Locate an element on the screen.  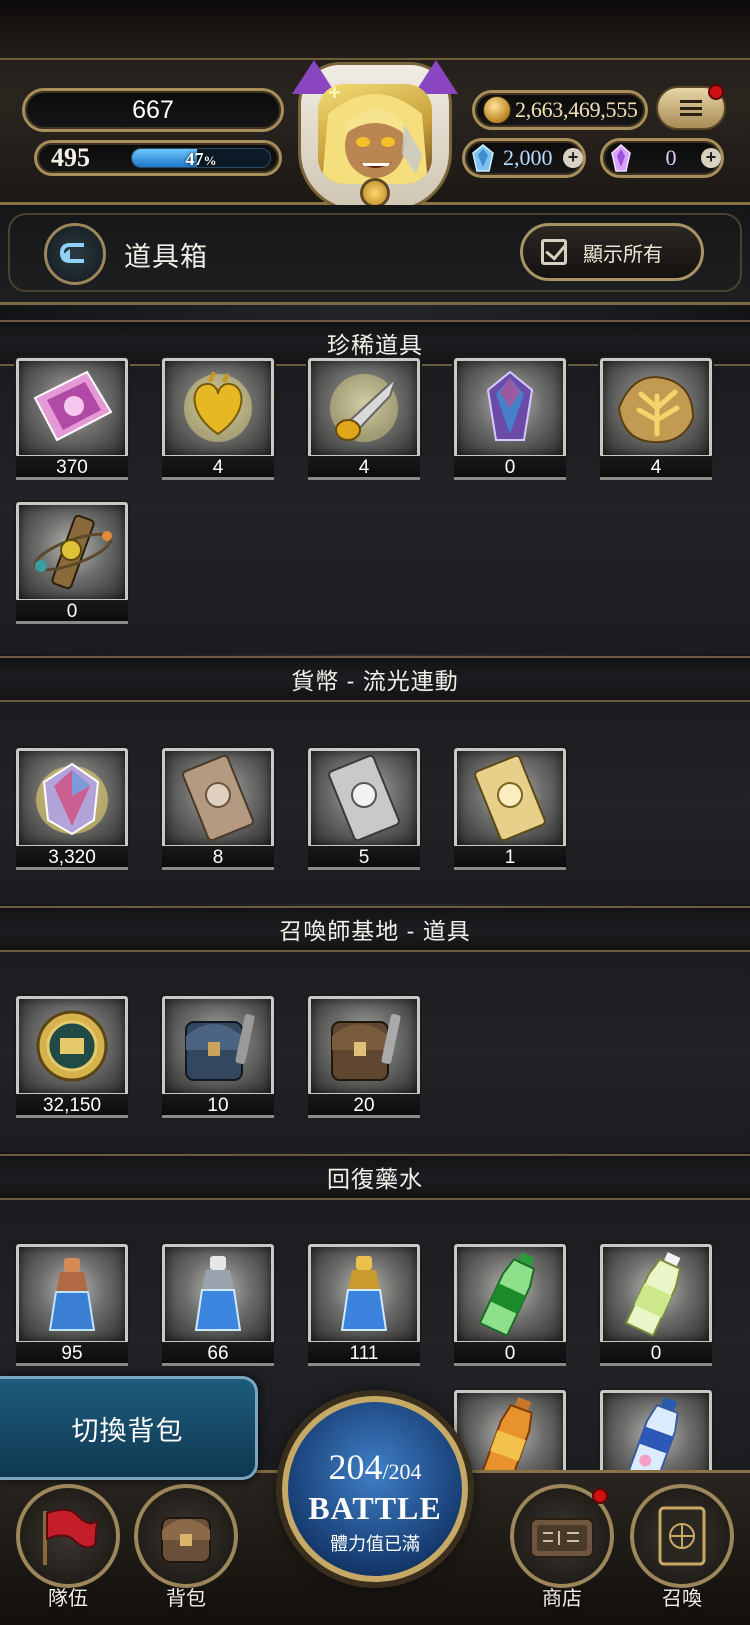
leaf-bag-icon is located at coordinates (656, 410).